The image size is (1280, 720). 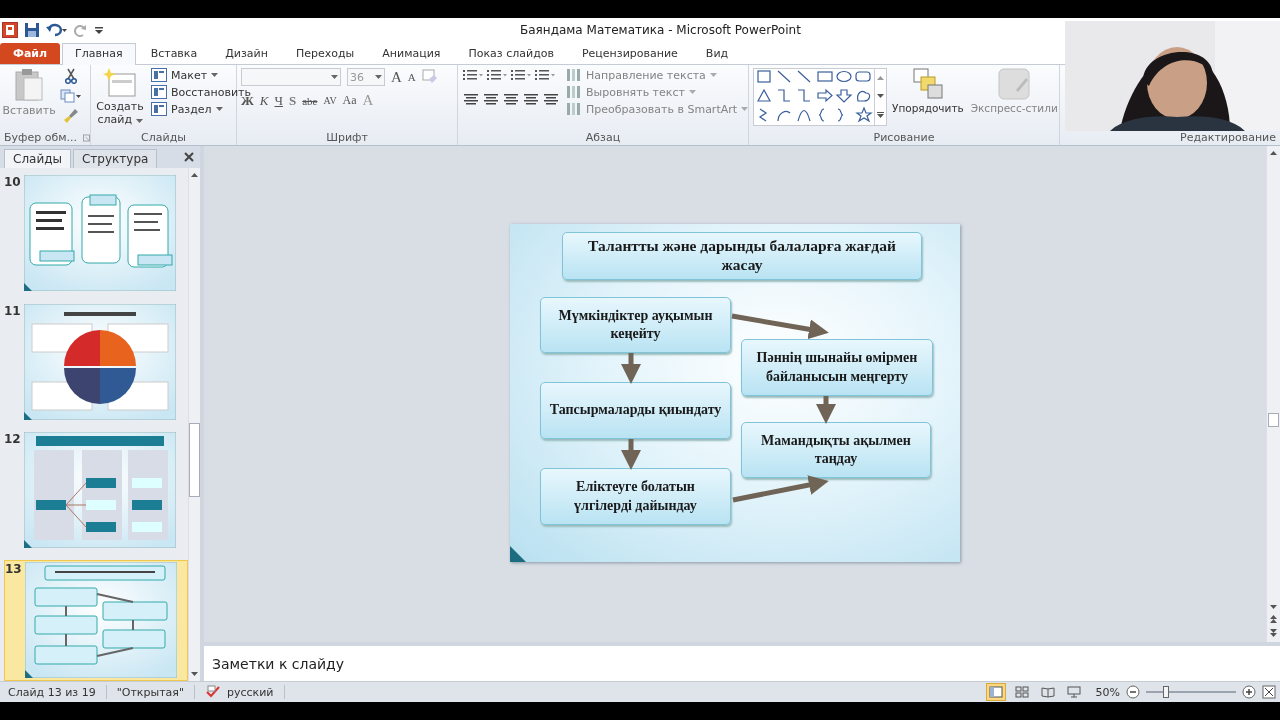 I want to click on slide-title: Талантты және дарынды балаларға жағдай жасау, so click(x=742, y=256).